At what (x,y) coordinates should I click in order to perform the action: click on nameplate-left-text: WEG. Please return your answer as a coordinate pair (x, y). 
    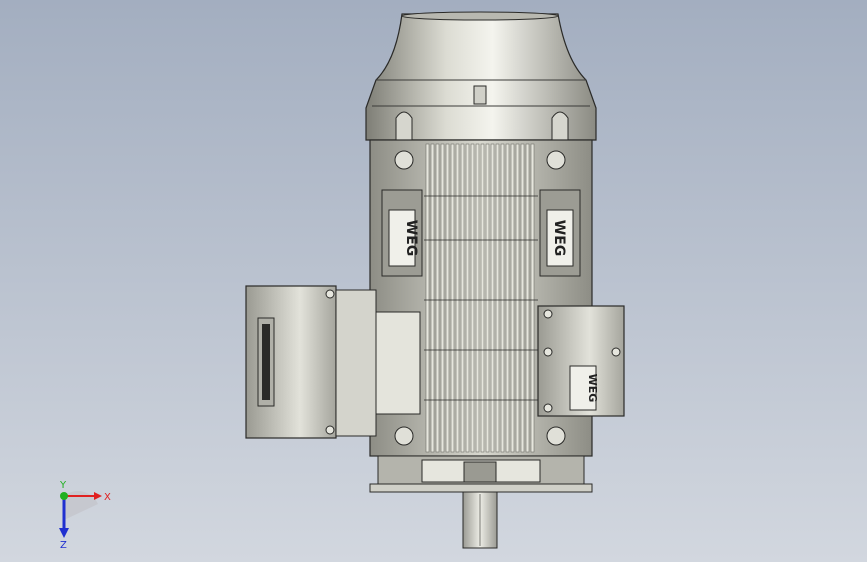
    Looking at the image, I should click on (411, 238).